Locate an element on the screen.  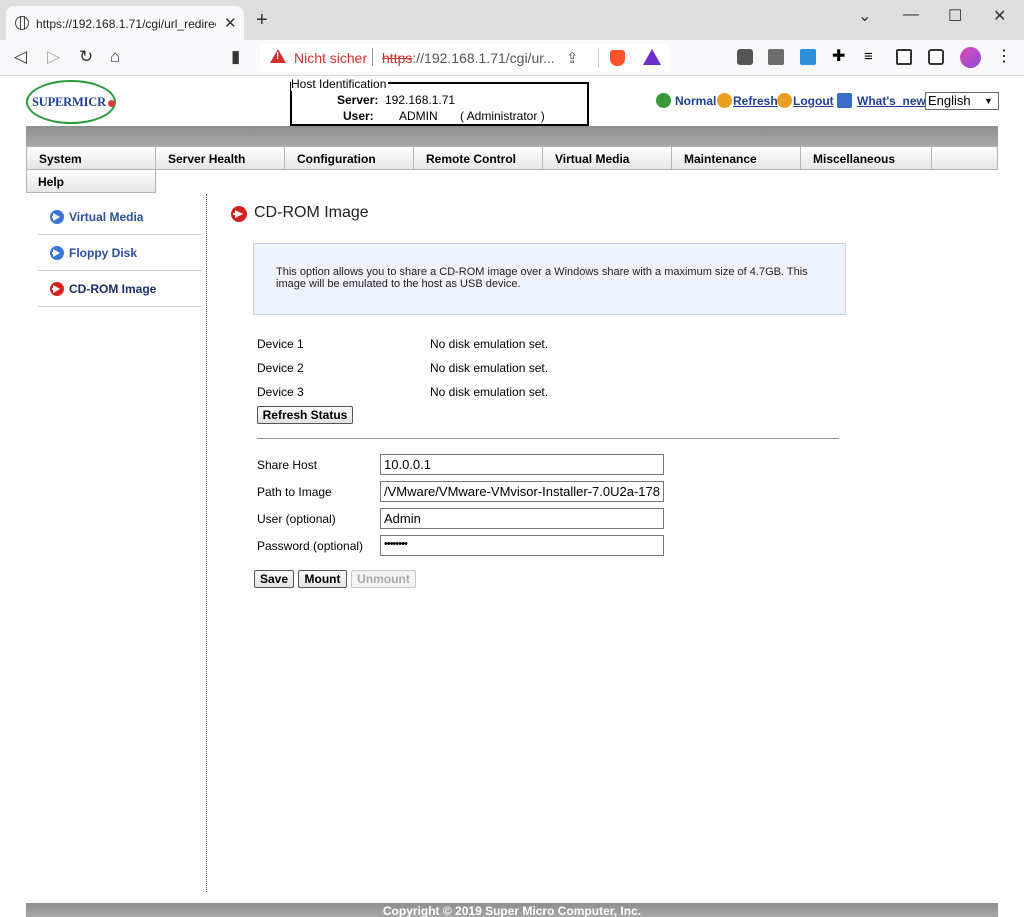
refresh-icon is located at coordinates (724, 100).